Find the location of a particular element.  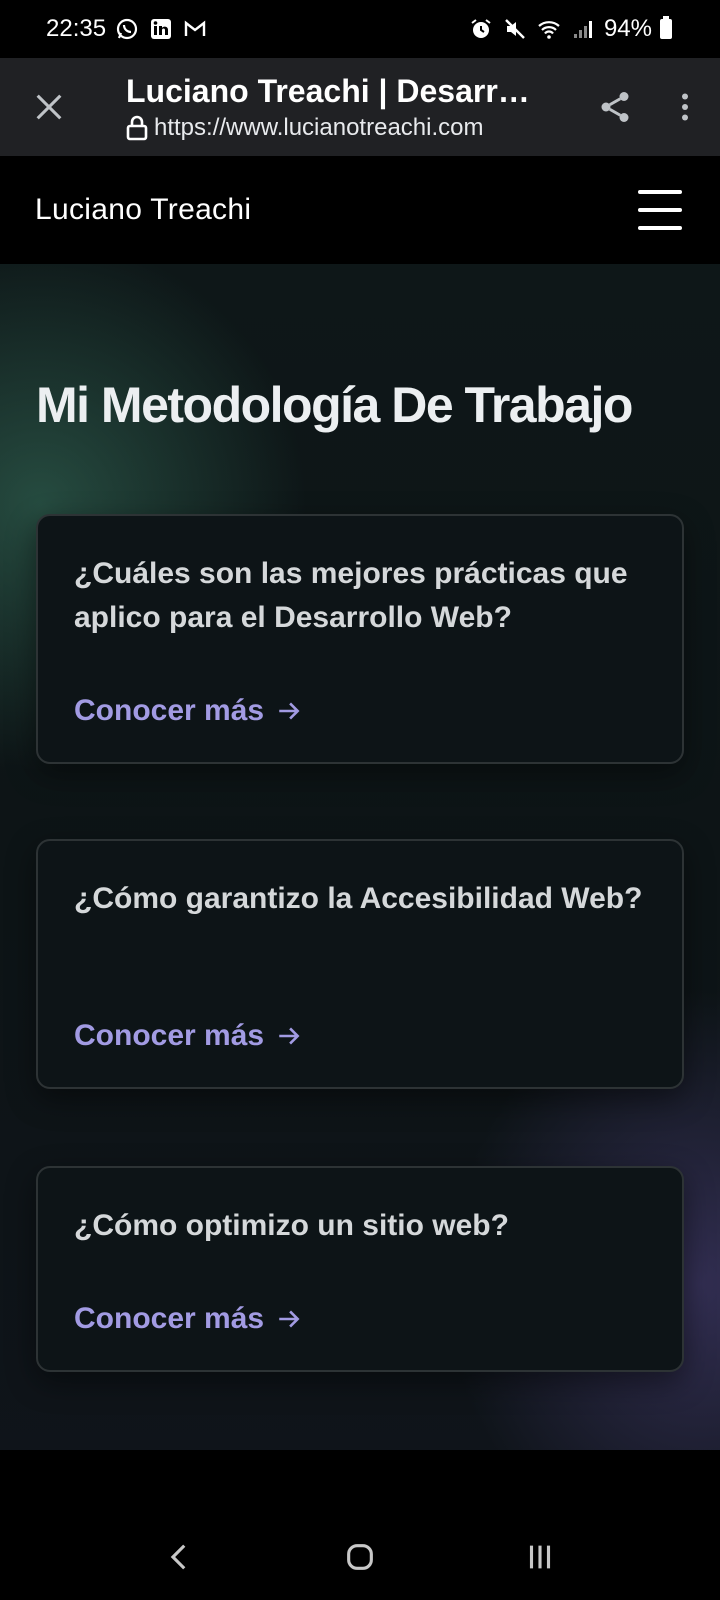

close-tab-button is located at coordinates (49, 107).